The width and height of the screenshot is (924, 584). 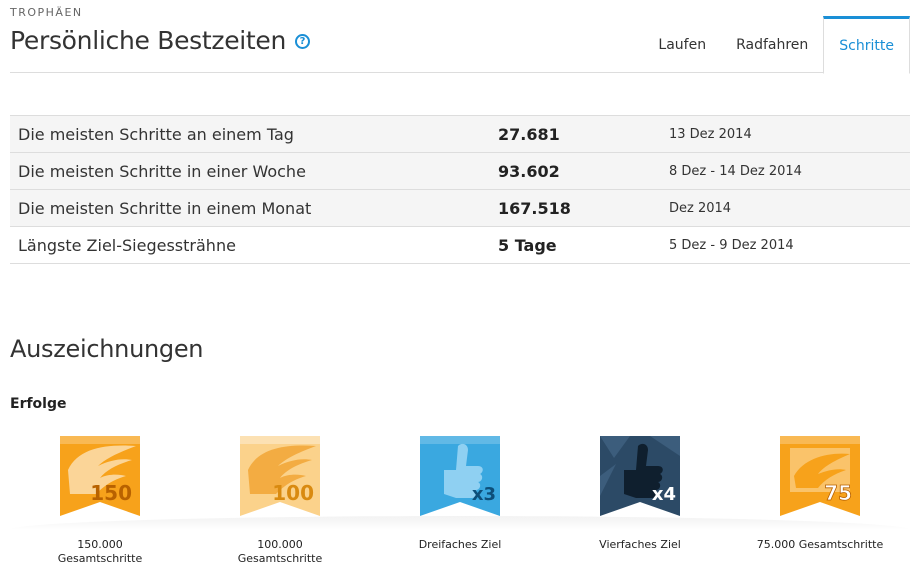 What do you see at coordinates (165, 208) in the screenshot?
I see `record-label: Die meisten Schritte in einem Monat` at bounding box center [165, 208].